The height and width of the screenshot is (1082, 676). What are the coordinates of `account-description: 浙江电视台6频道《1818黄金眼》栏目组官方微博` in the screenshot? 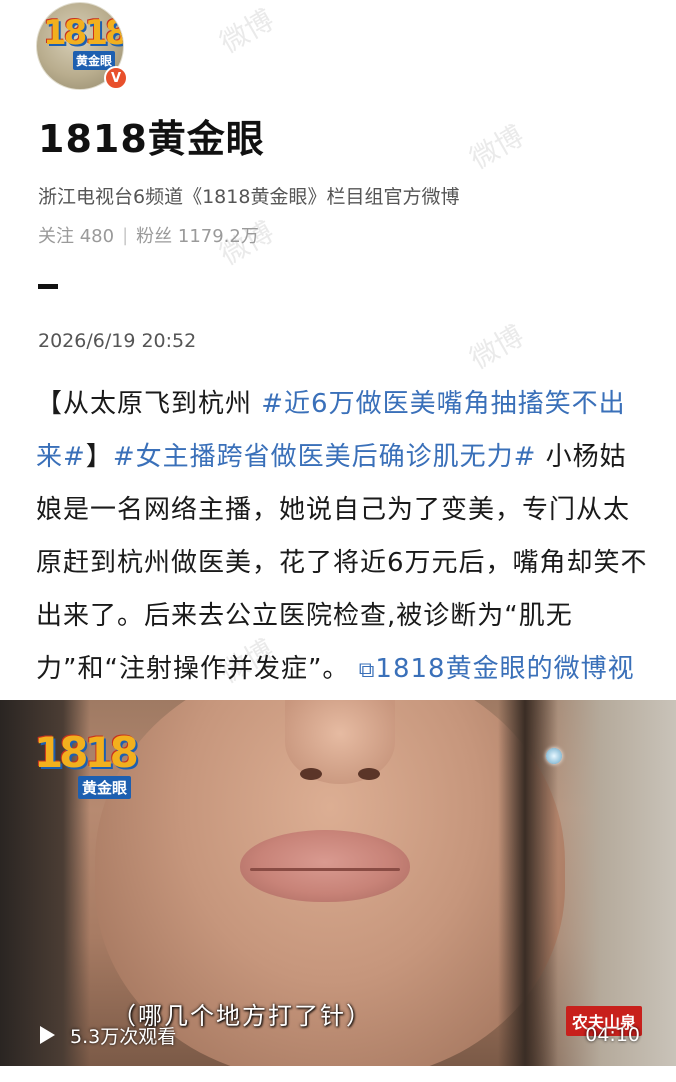 It's located at (249, 197).